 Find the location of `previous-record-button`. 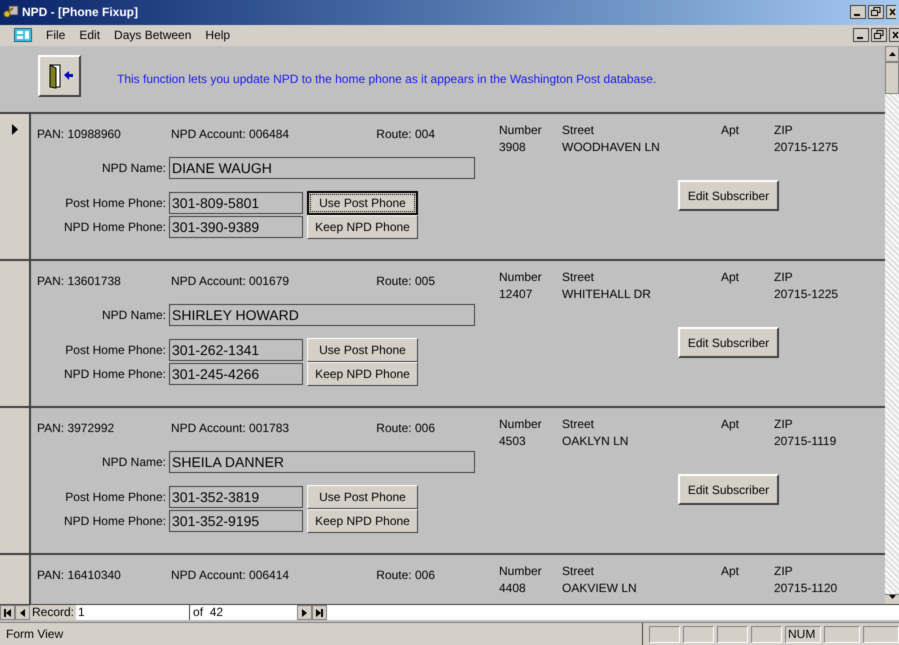

previous-record-button is located at coordinates (22, 612).